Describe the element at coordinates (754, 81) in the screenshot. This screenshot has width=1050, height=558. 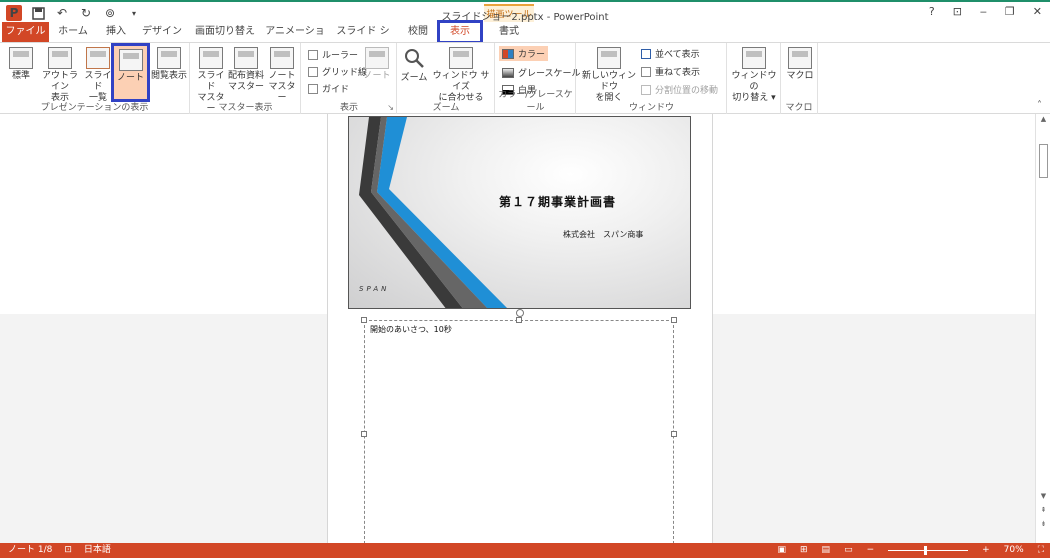
I see `switch-windows-label: ウィンドウの` at that location.